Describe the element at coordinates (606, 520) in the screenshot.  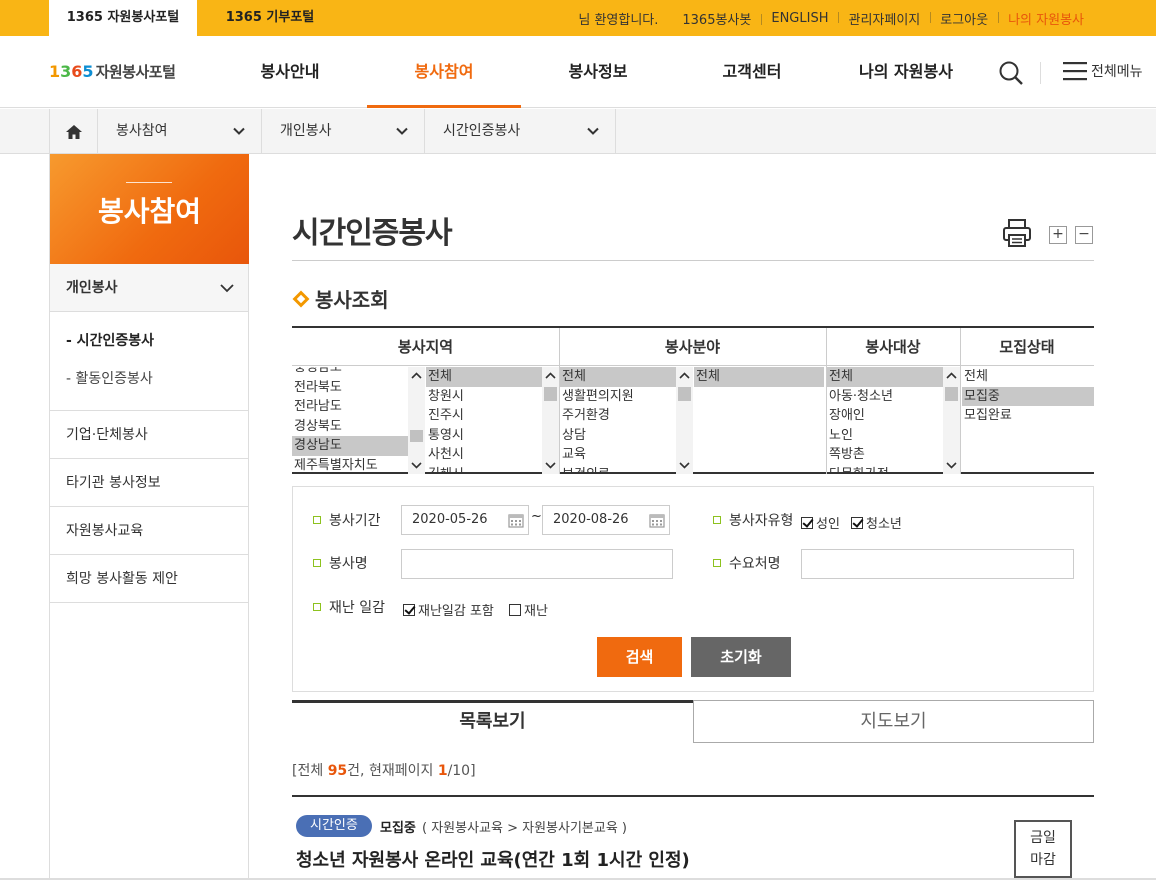
I see `date-to-input: 2020-08-26` at that location.